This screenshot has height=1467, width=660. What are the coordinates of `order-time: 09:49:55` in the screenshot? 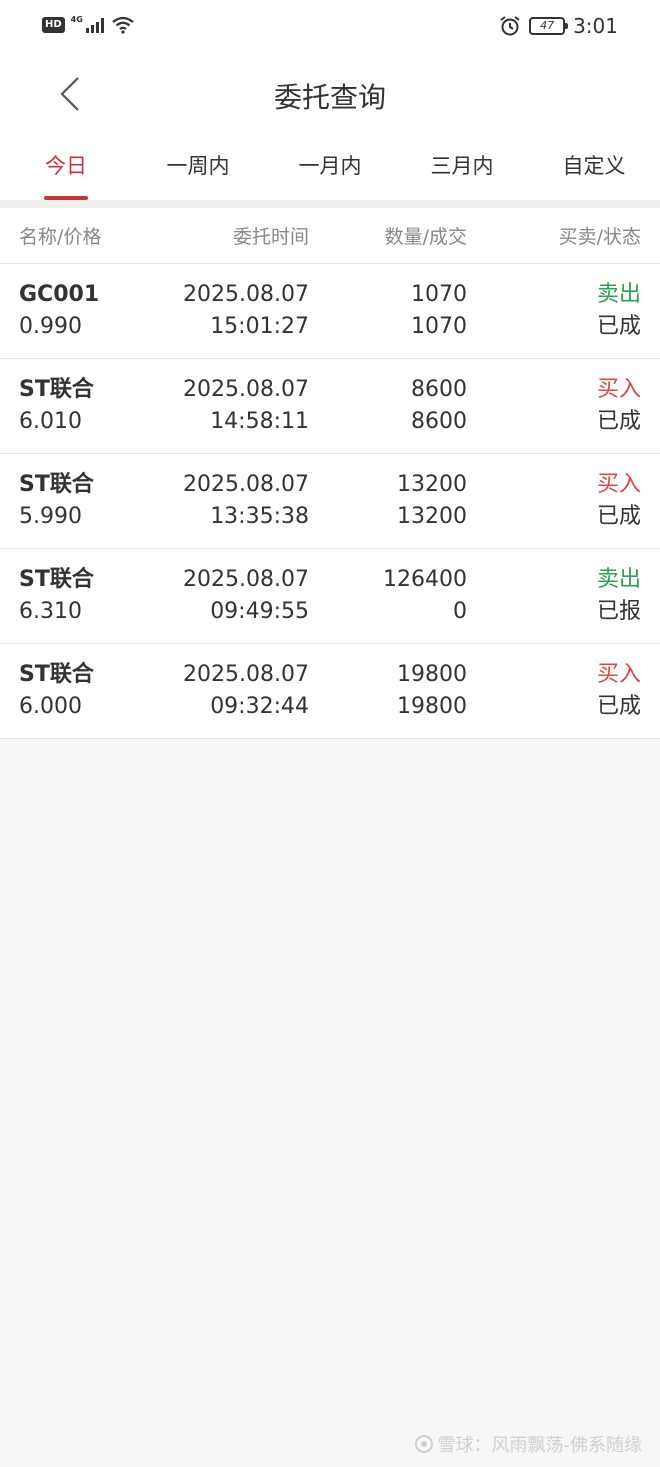 It's located at (259, 611).